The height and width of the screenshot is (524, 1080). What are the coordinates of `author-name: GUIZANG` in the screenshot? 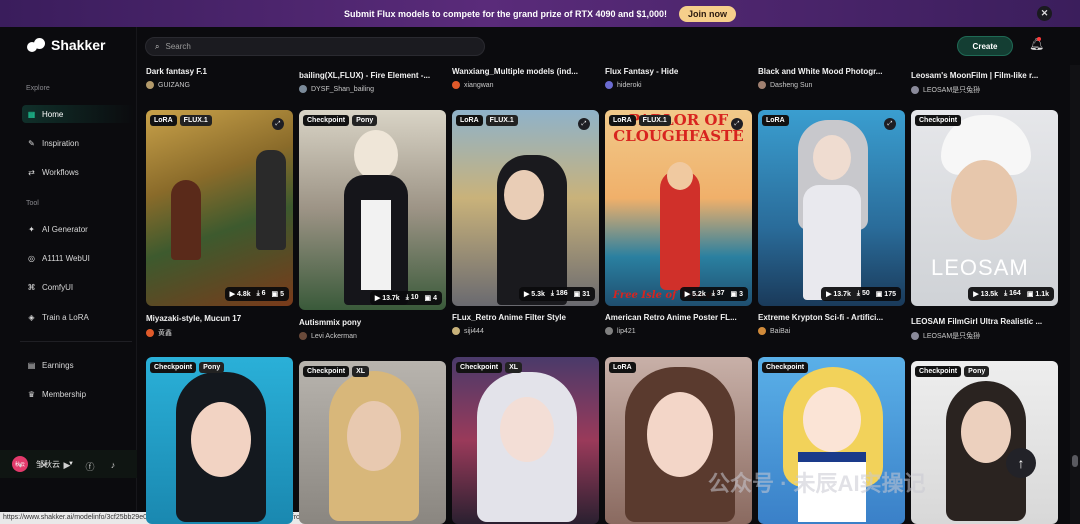 It's located at (174, 85).